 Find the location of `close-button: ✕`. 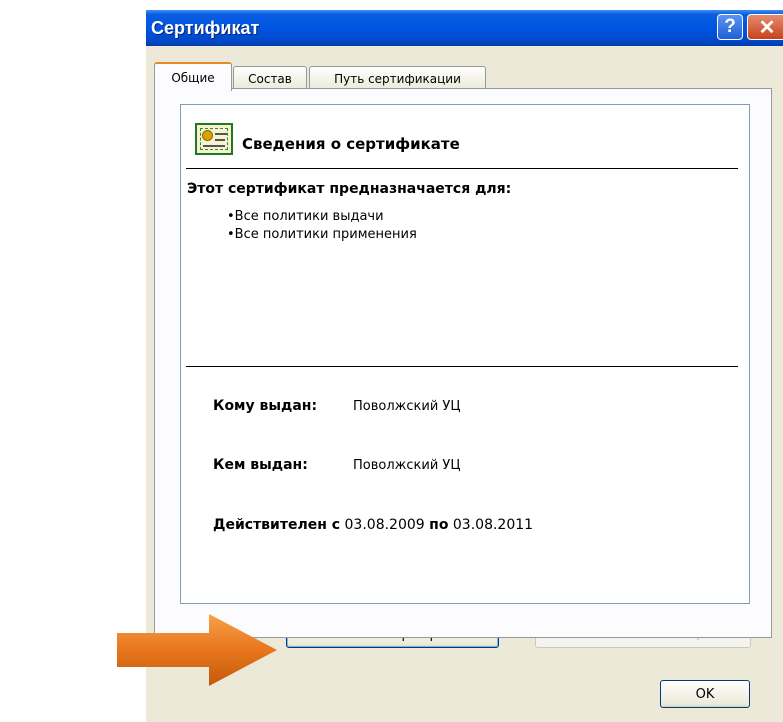

close-button: ✕ is located at coordinates (765, 27).